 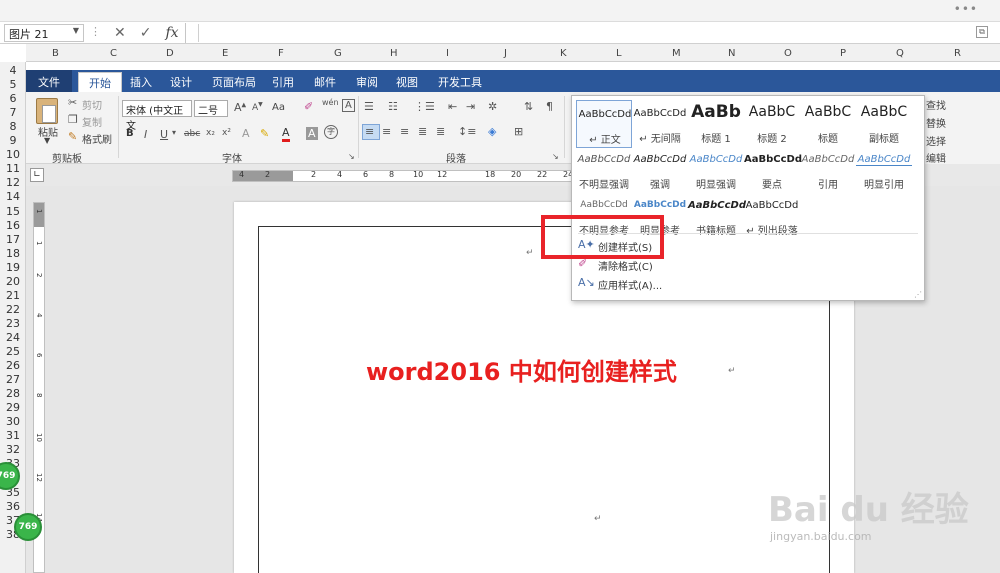 I want to click on row-header: 5, so click(x=13, y=84).